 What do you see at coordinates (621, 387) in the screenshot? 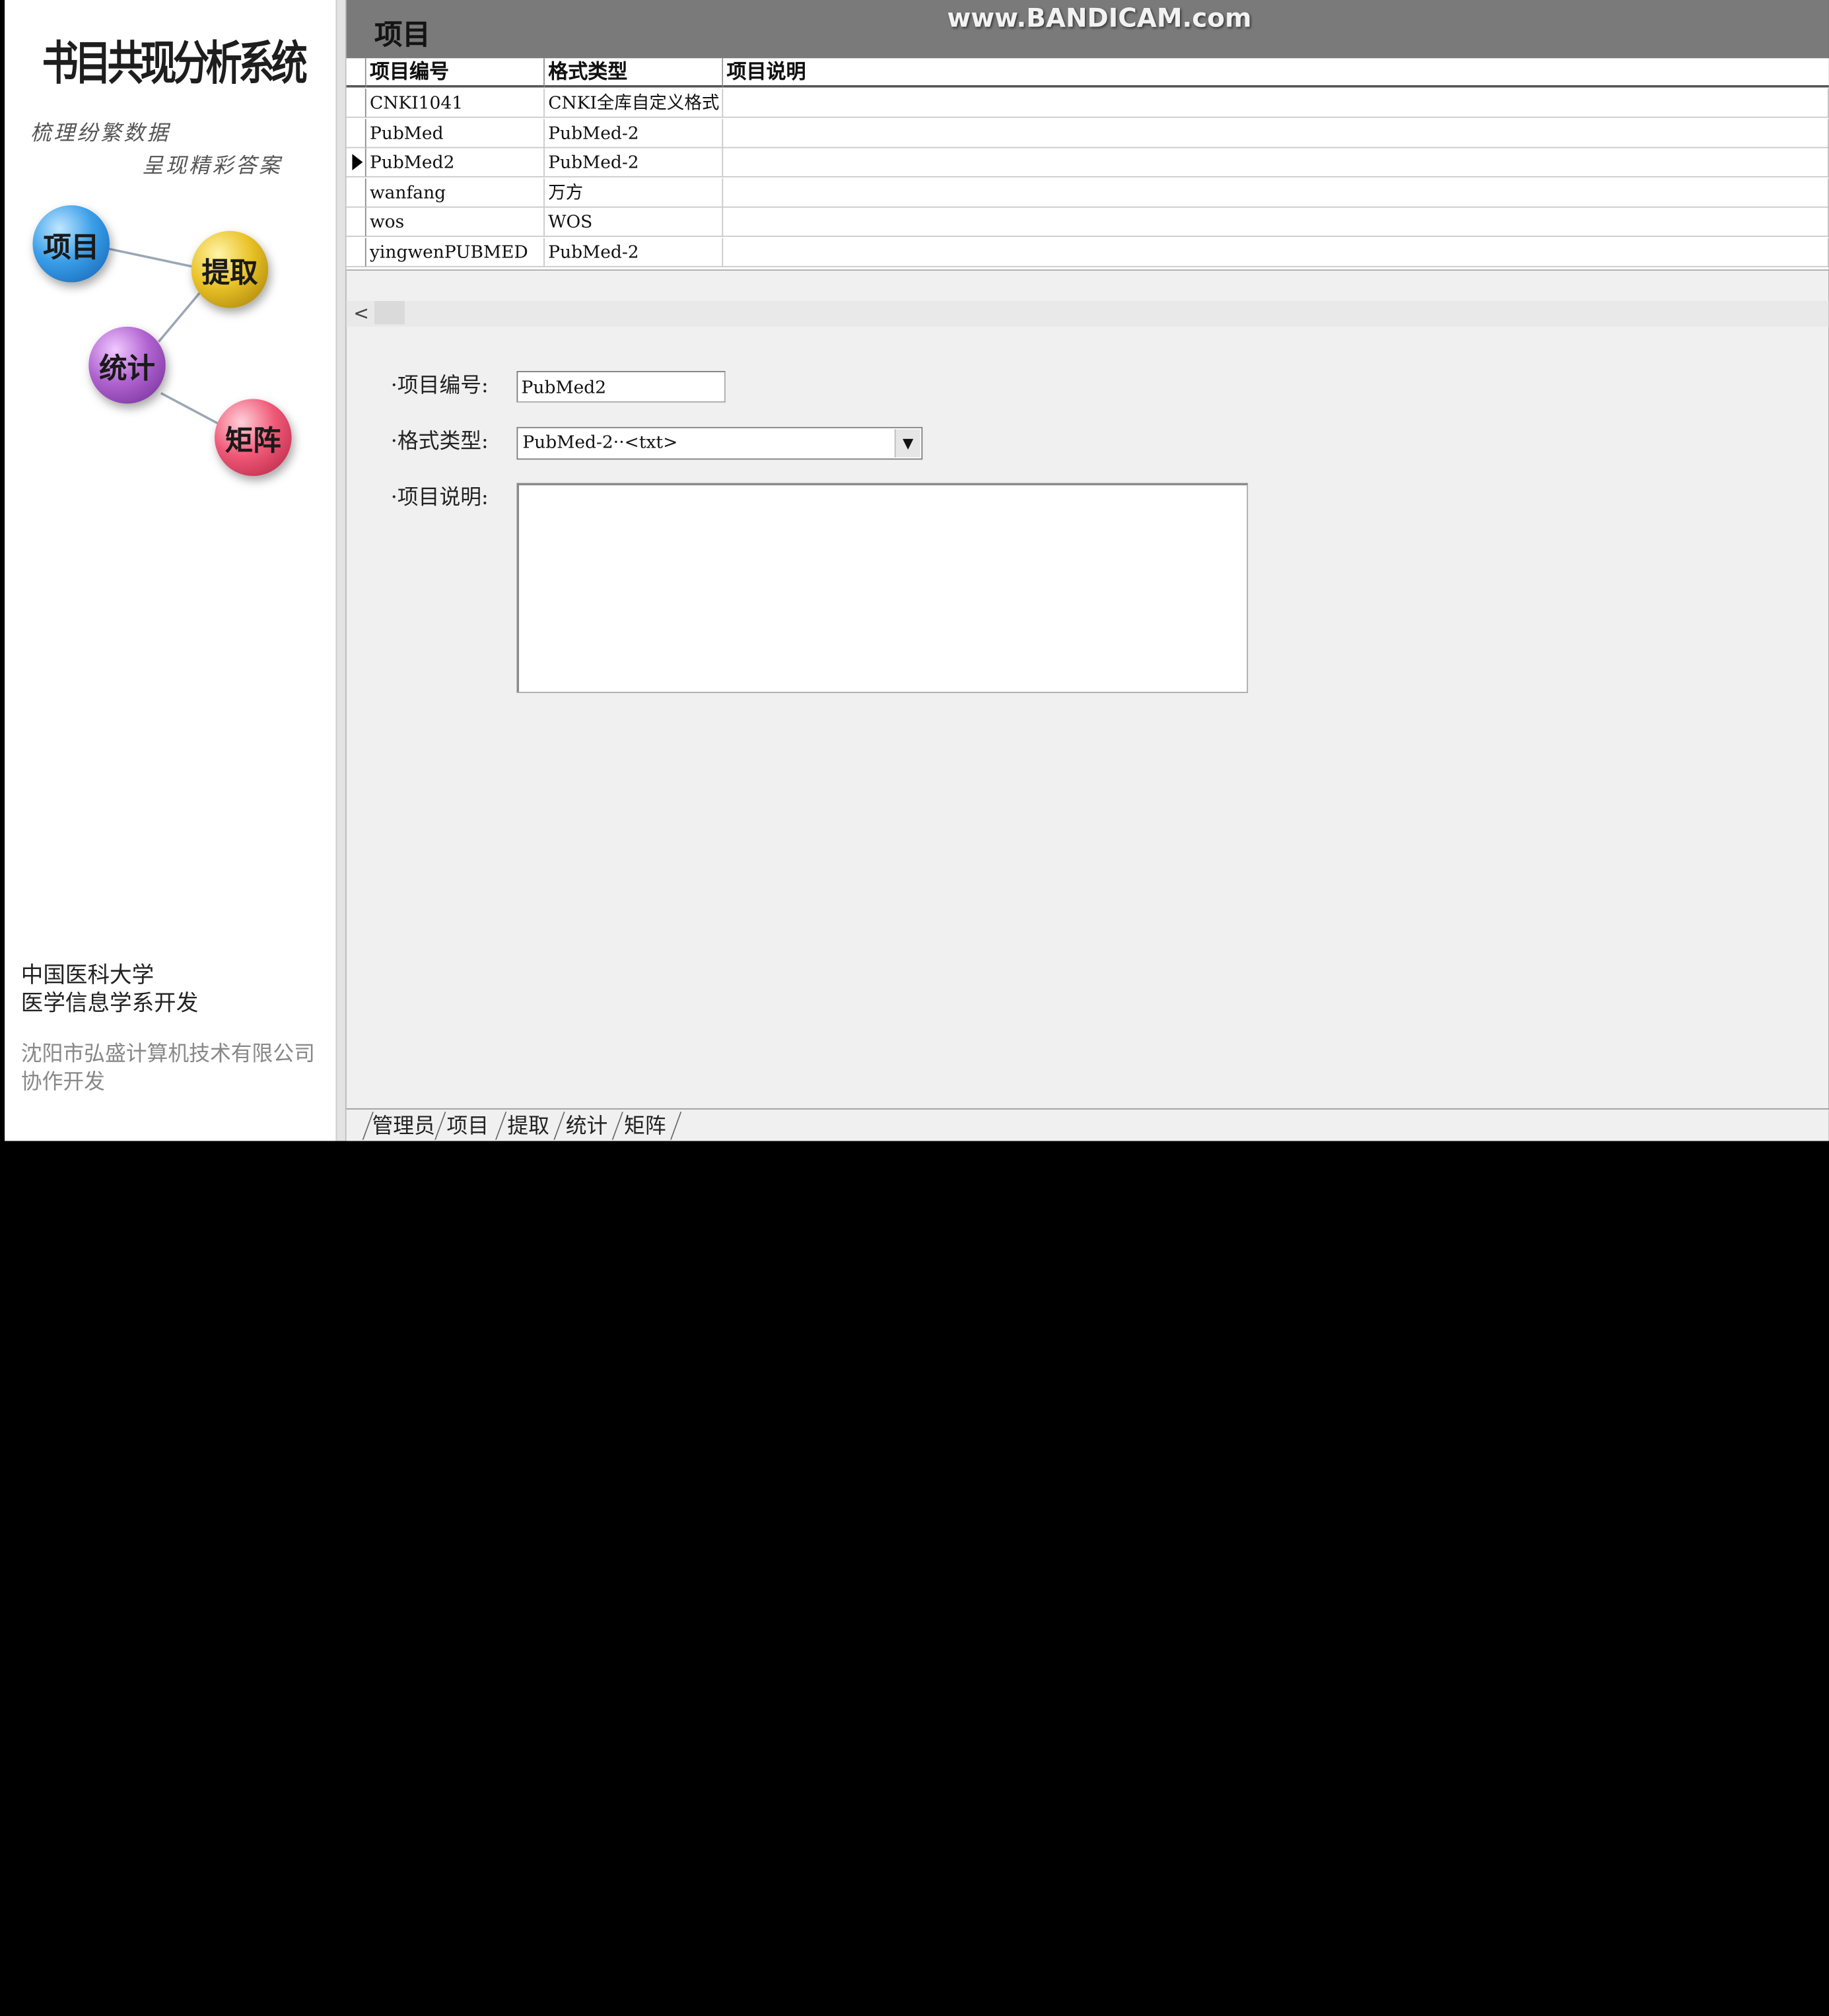
I see `project-id-input` at bounding box center [621, 387].